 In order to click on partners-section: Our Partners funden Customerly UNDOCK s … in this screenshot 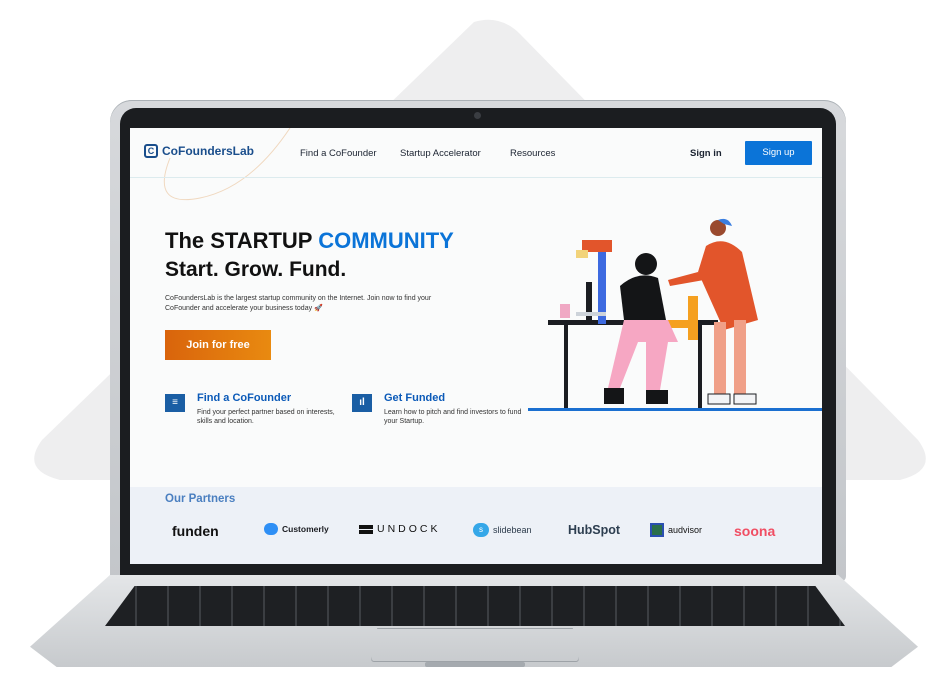, I will do `click(476, 525)`.